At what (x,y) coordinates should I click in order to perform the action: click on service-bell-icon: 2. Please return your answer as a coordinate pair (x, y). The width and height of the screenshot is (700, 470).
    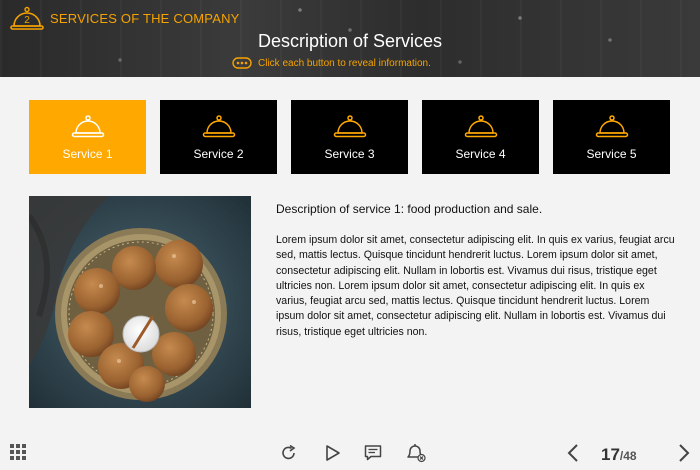
    Looking at the image, I should click on (27, 18).